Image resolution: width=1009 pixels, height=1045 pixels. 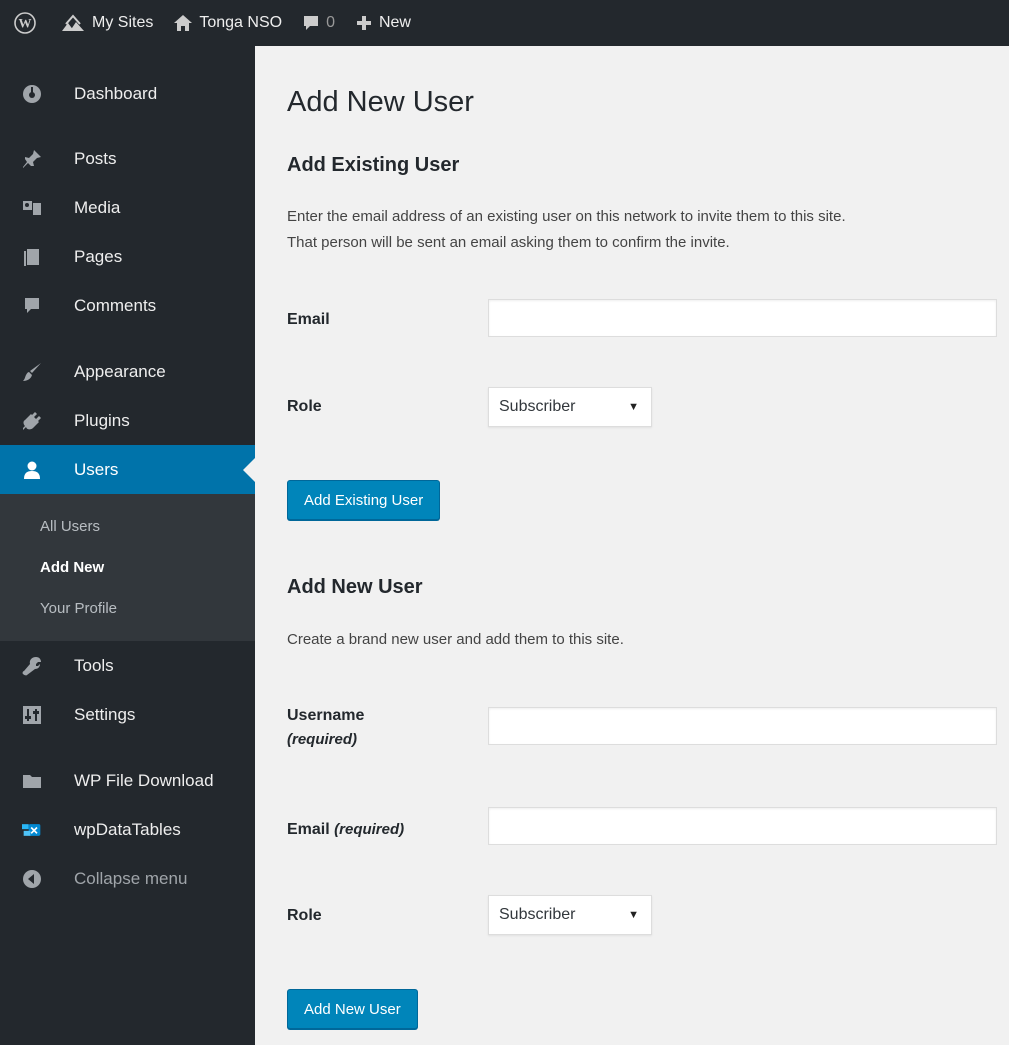 I want to click on menu-label: WP File Download, so click(x=144, y=780).